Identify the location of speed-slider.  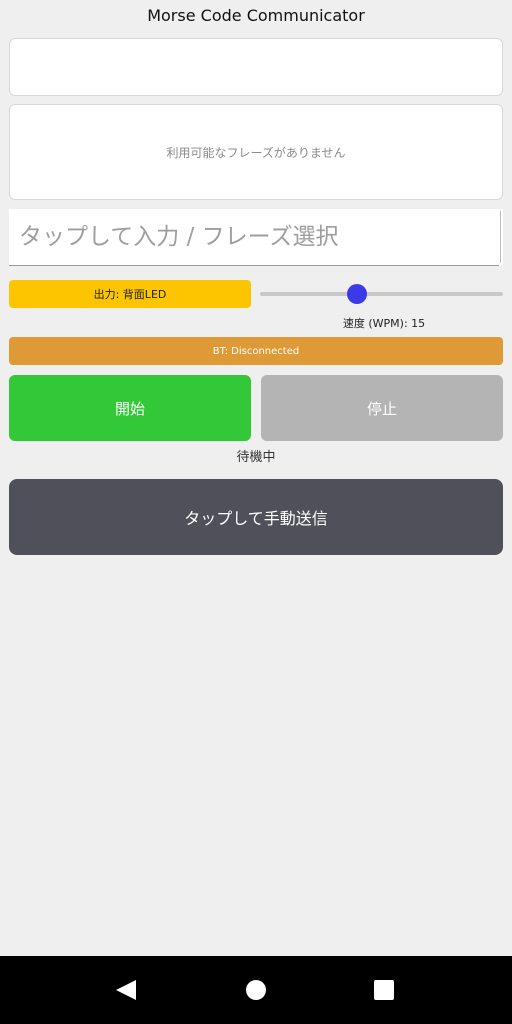
(381, 294).